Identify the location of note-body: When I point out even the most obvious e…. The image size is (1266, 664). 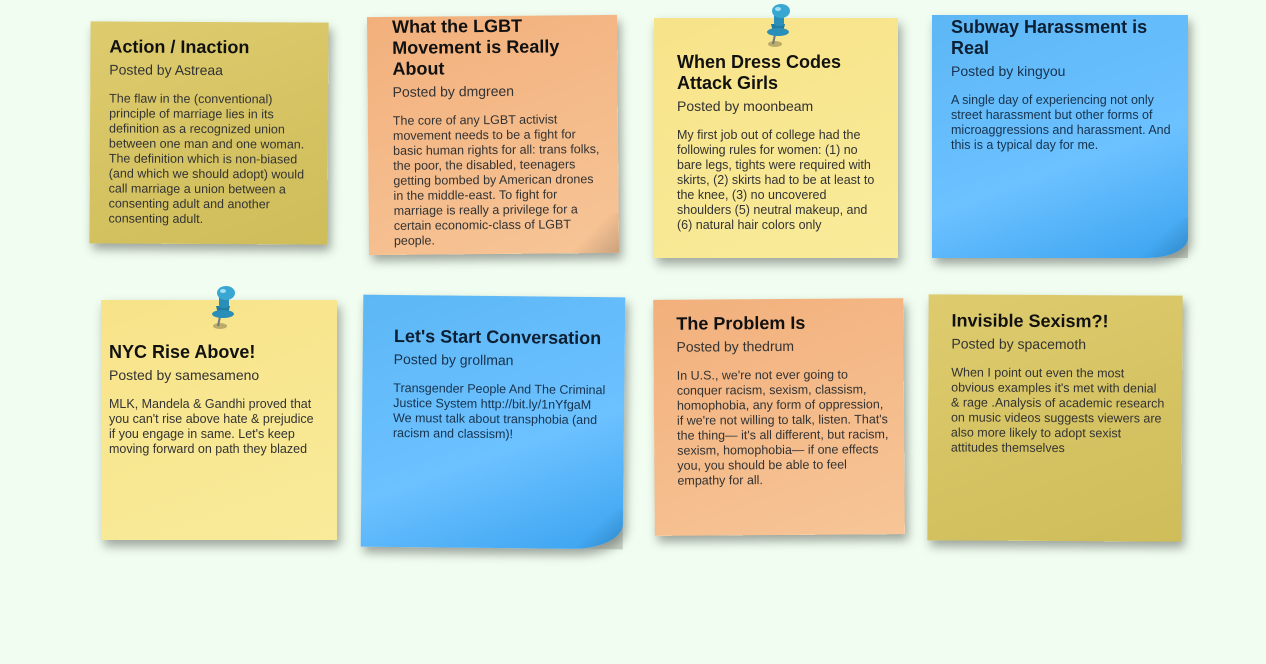
(1057, 410).